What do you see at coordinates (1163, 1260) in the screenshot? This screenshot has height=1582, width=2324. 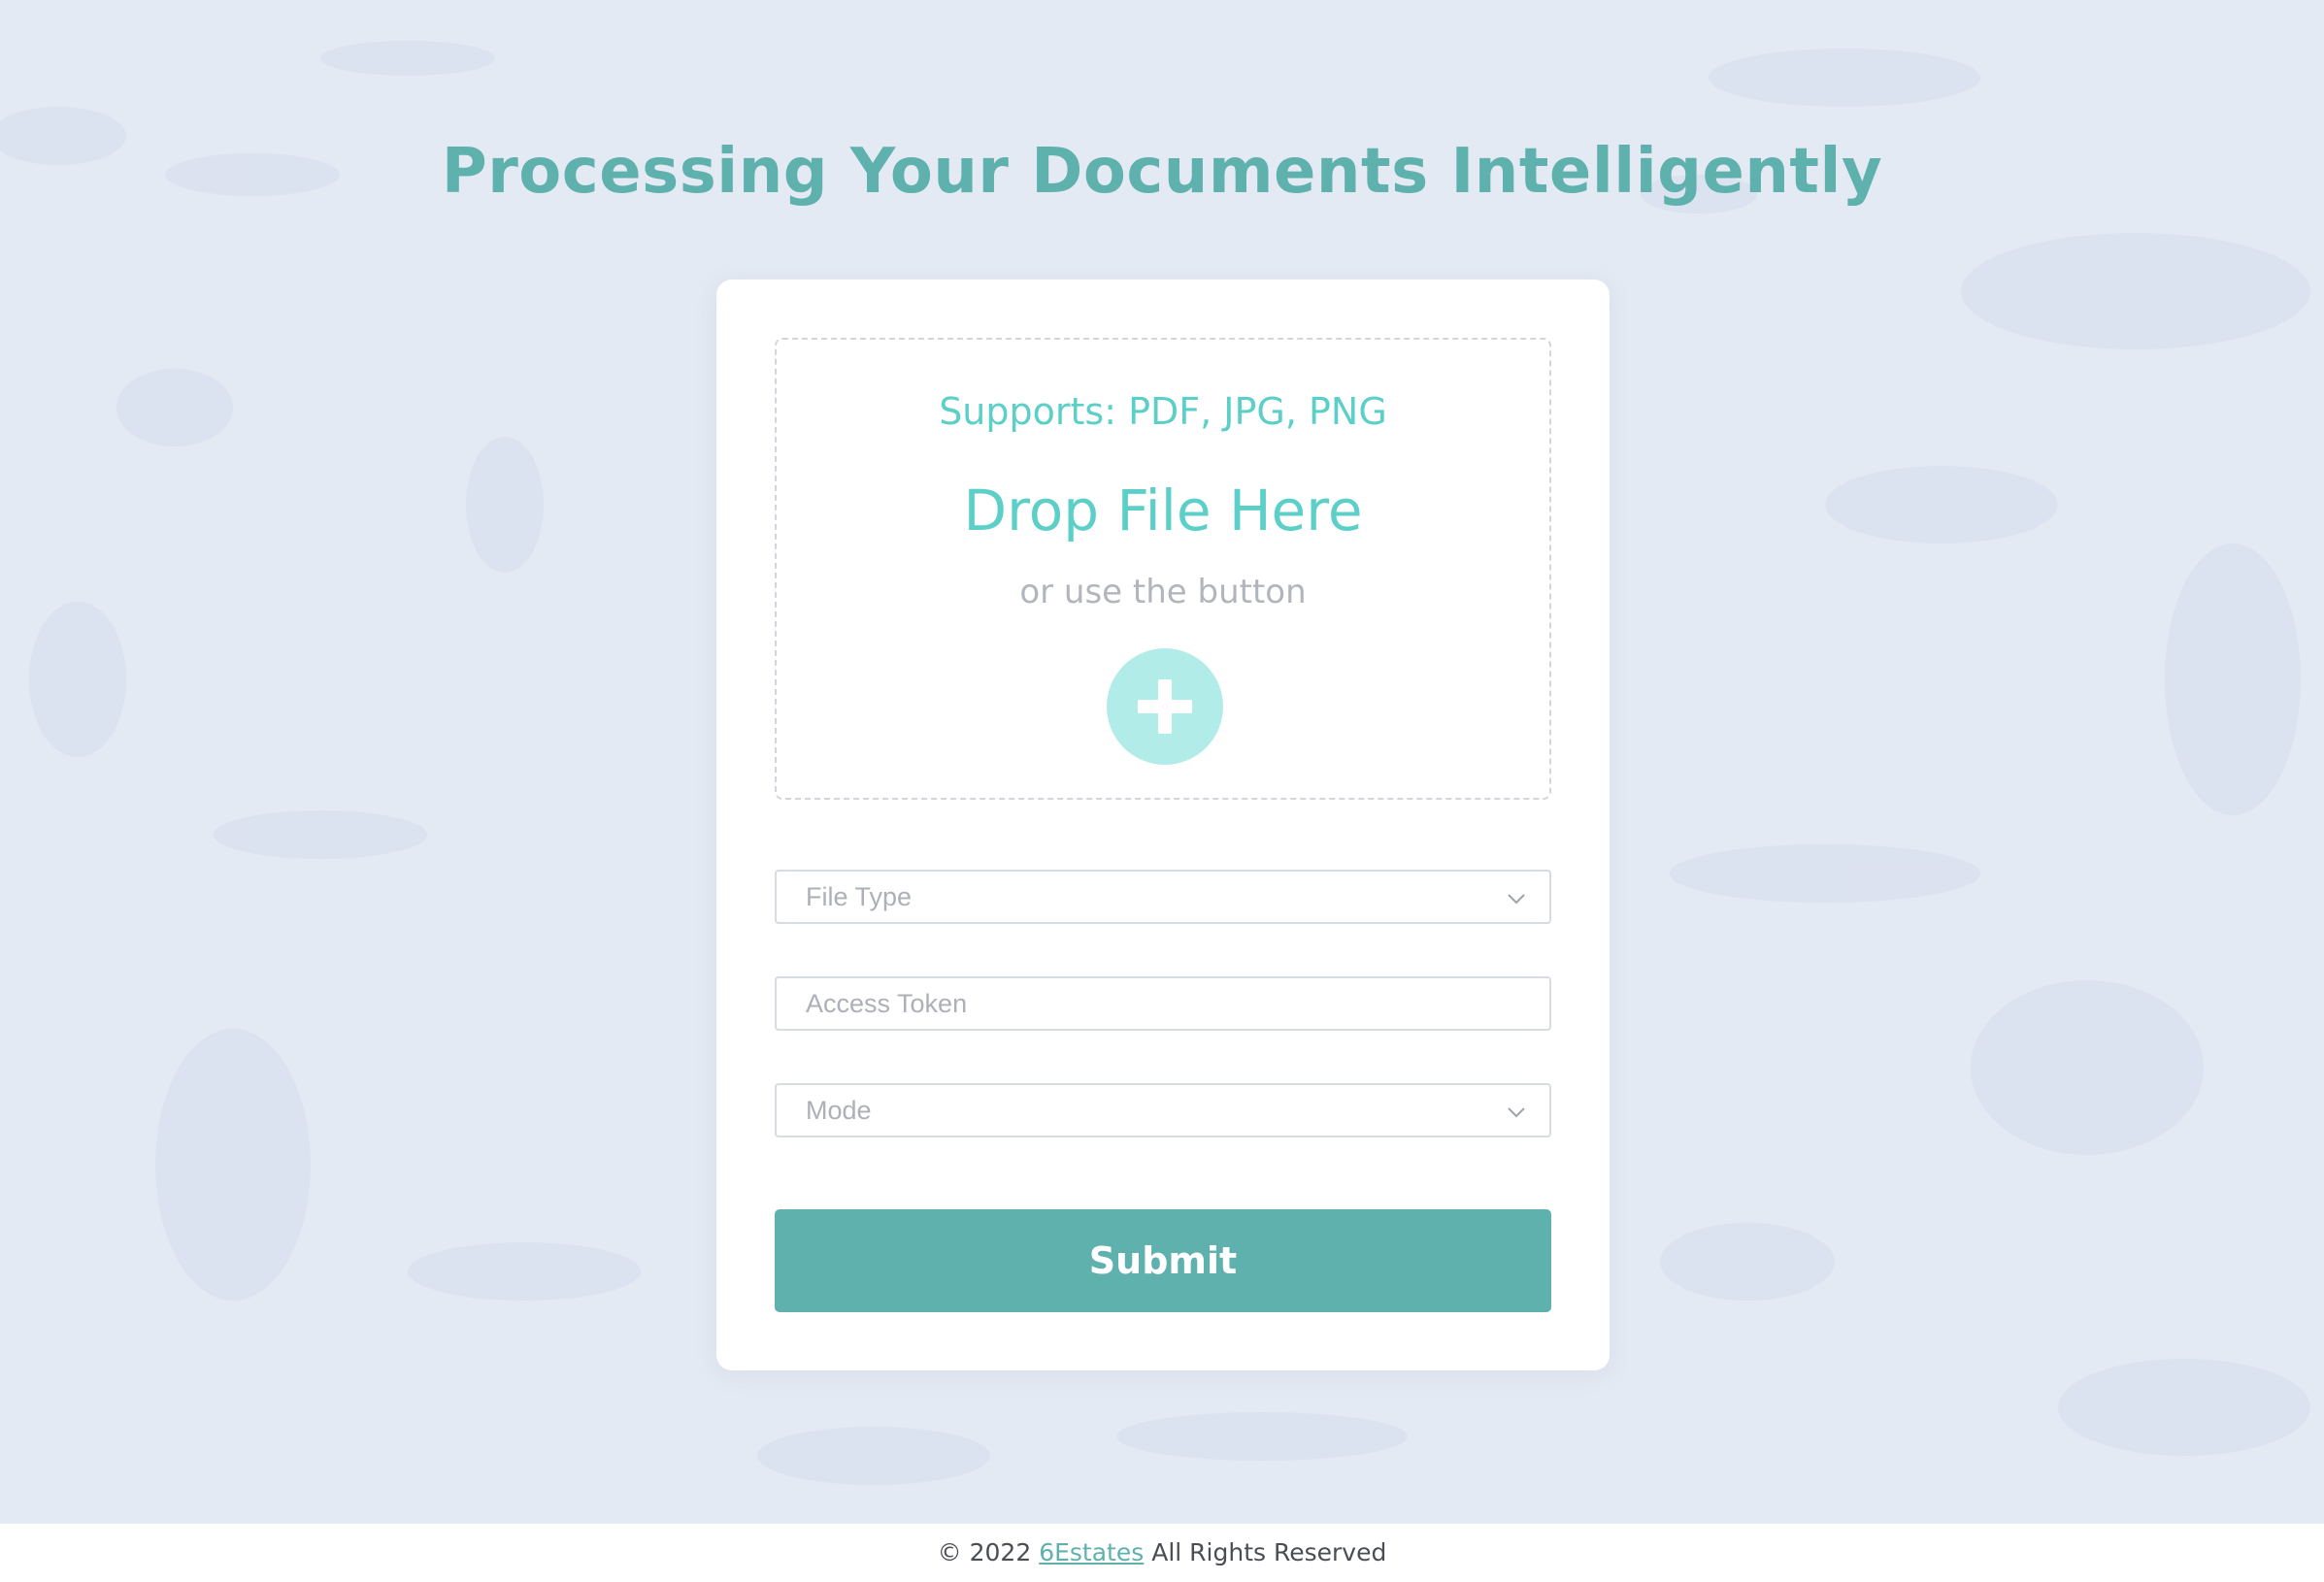 I see `submit-button: Submit` at bounding box center [1163, 1260].